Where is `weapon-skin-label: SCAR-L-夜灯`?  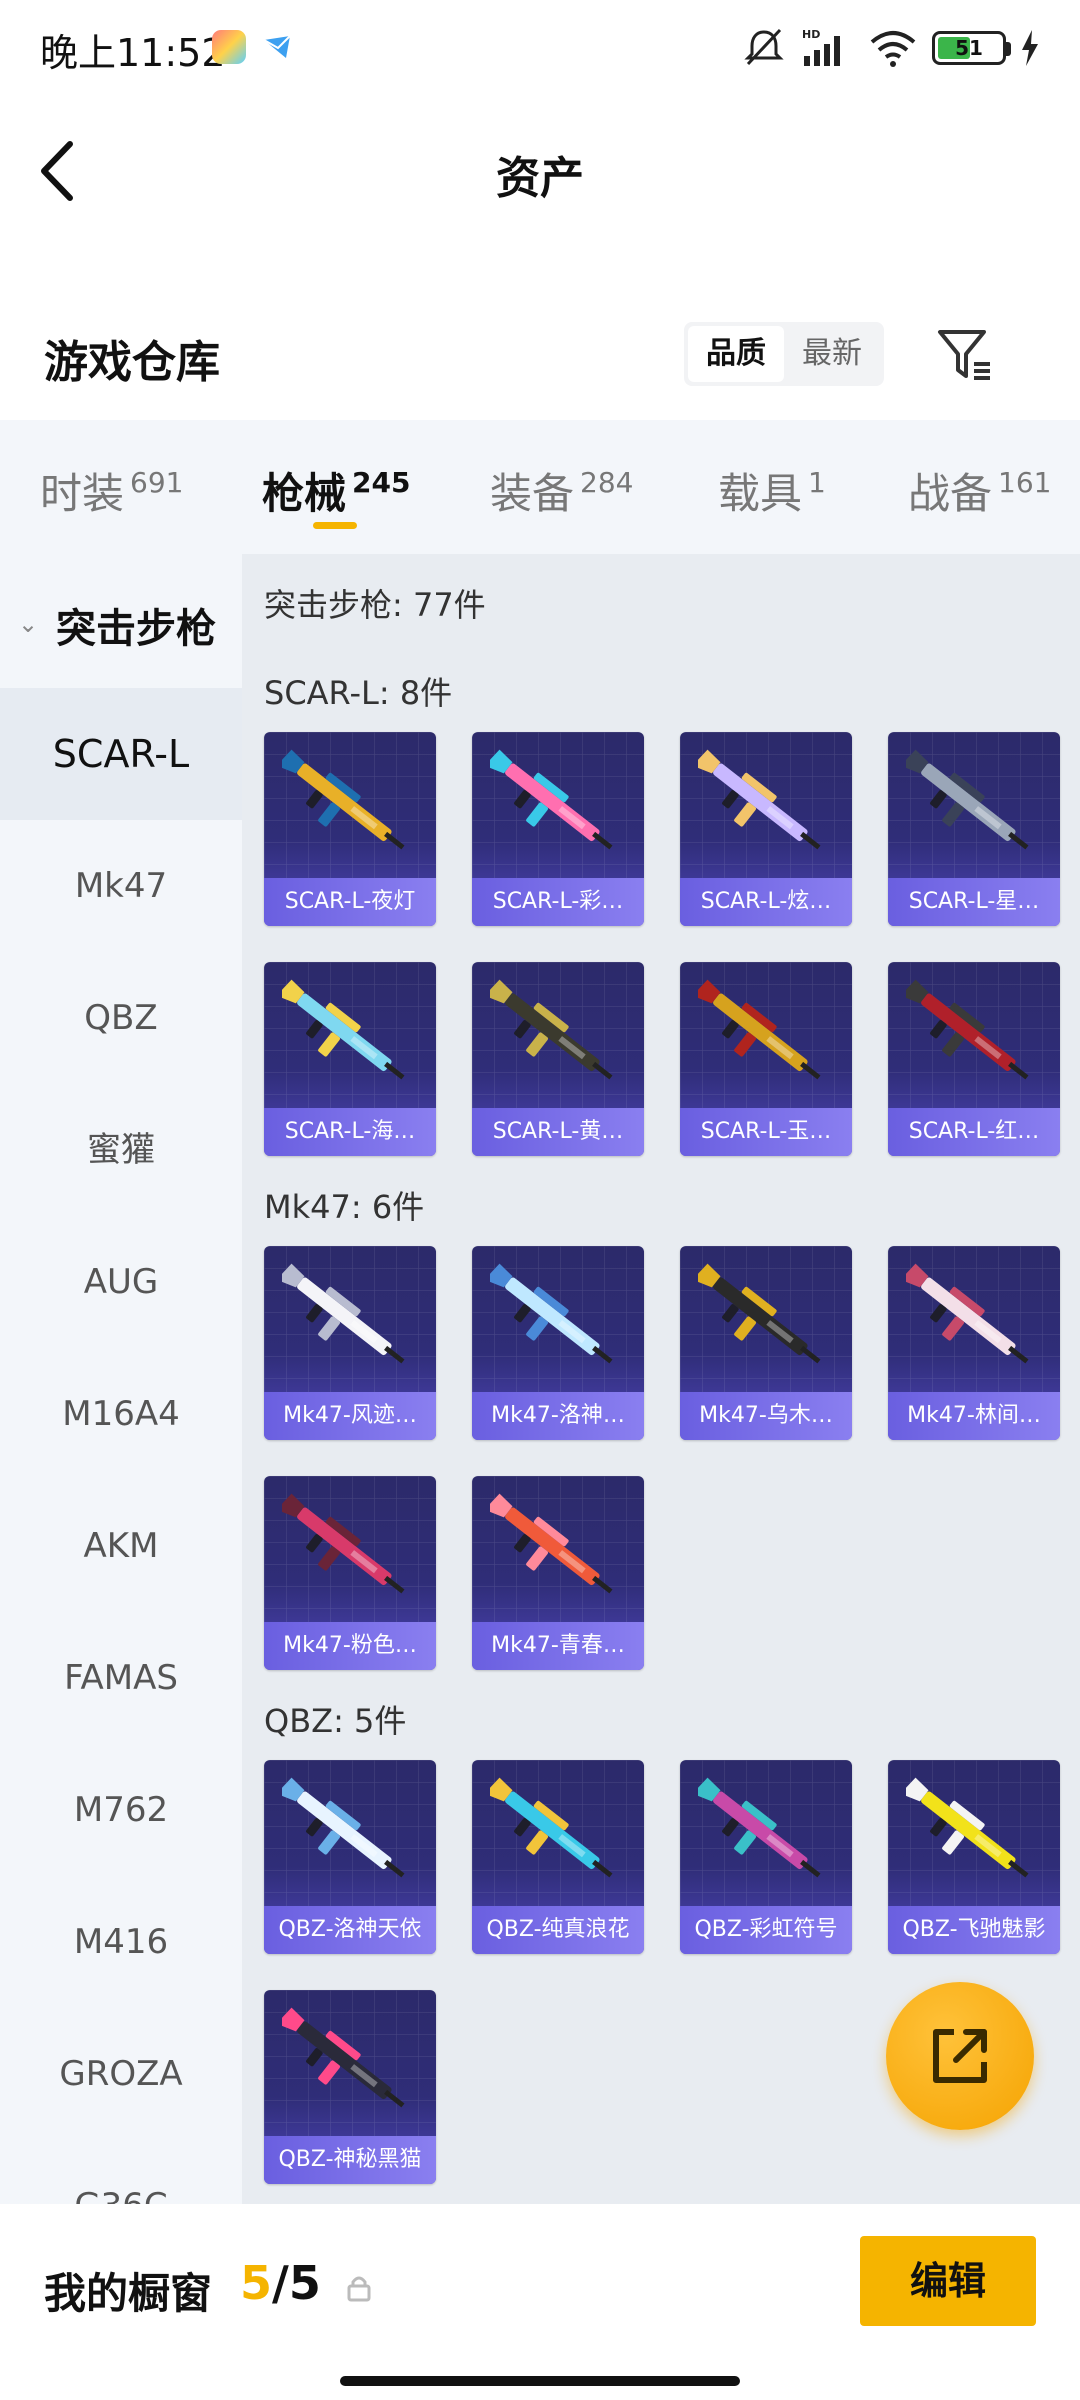
weapon-skin-label: SCAR-L-夜灯 is located at coordinates (350, 902).